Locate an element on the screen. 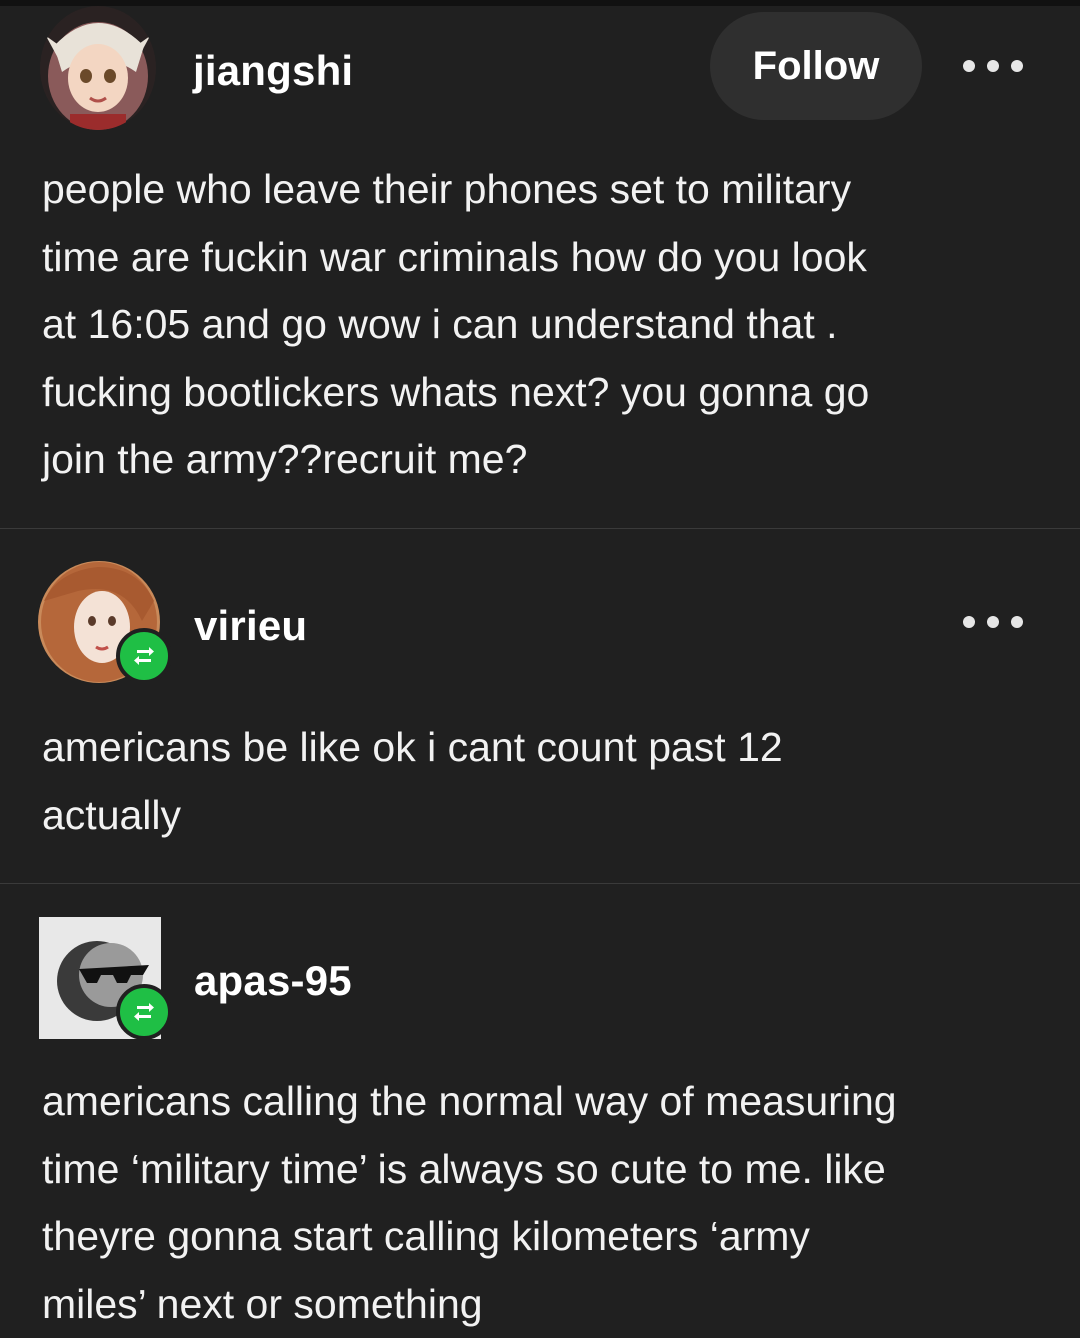 This screenshot has height=1338, width=1080. follow-button: Follow is located at coordinates (816, 66).